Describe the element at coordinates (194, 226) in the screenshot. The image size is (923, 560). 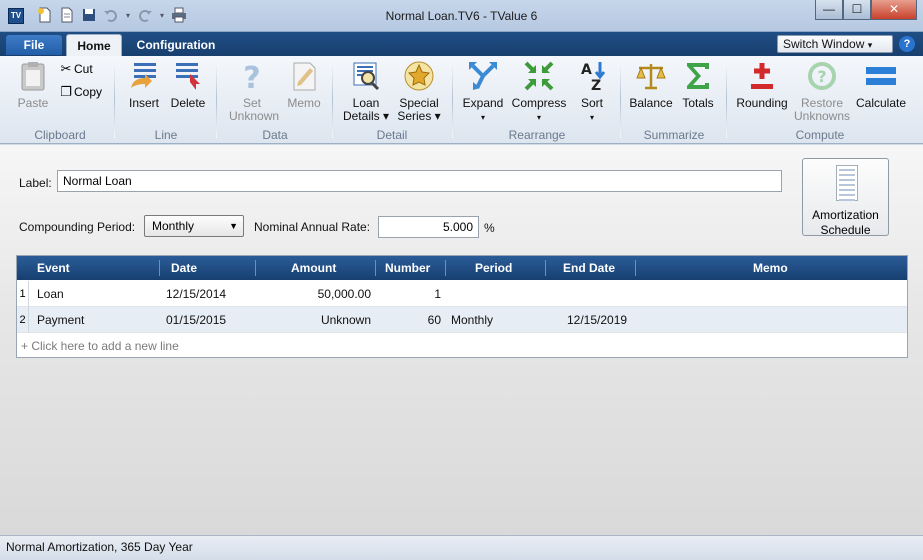
I see `compounding-period-select: Monthly ▼` at that location.